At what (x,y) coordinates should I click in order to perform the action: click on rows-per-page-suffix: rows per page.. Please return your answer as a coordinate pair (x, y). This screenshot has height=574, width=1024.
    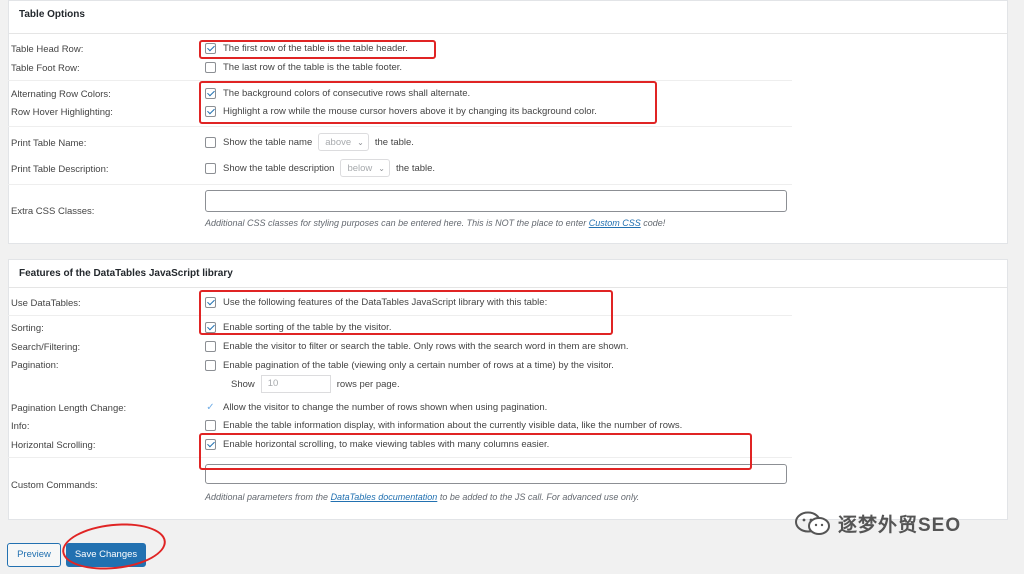
    Looking at the image, I should click on (368, 384).